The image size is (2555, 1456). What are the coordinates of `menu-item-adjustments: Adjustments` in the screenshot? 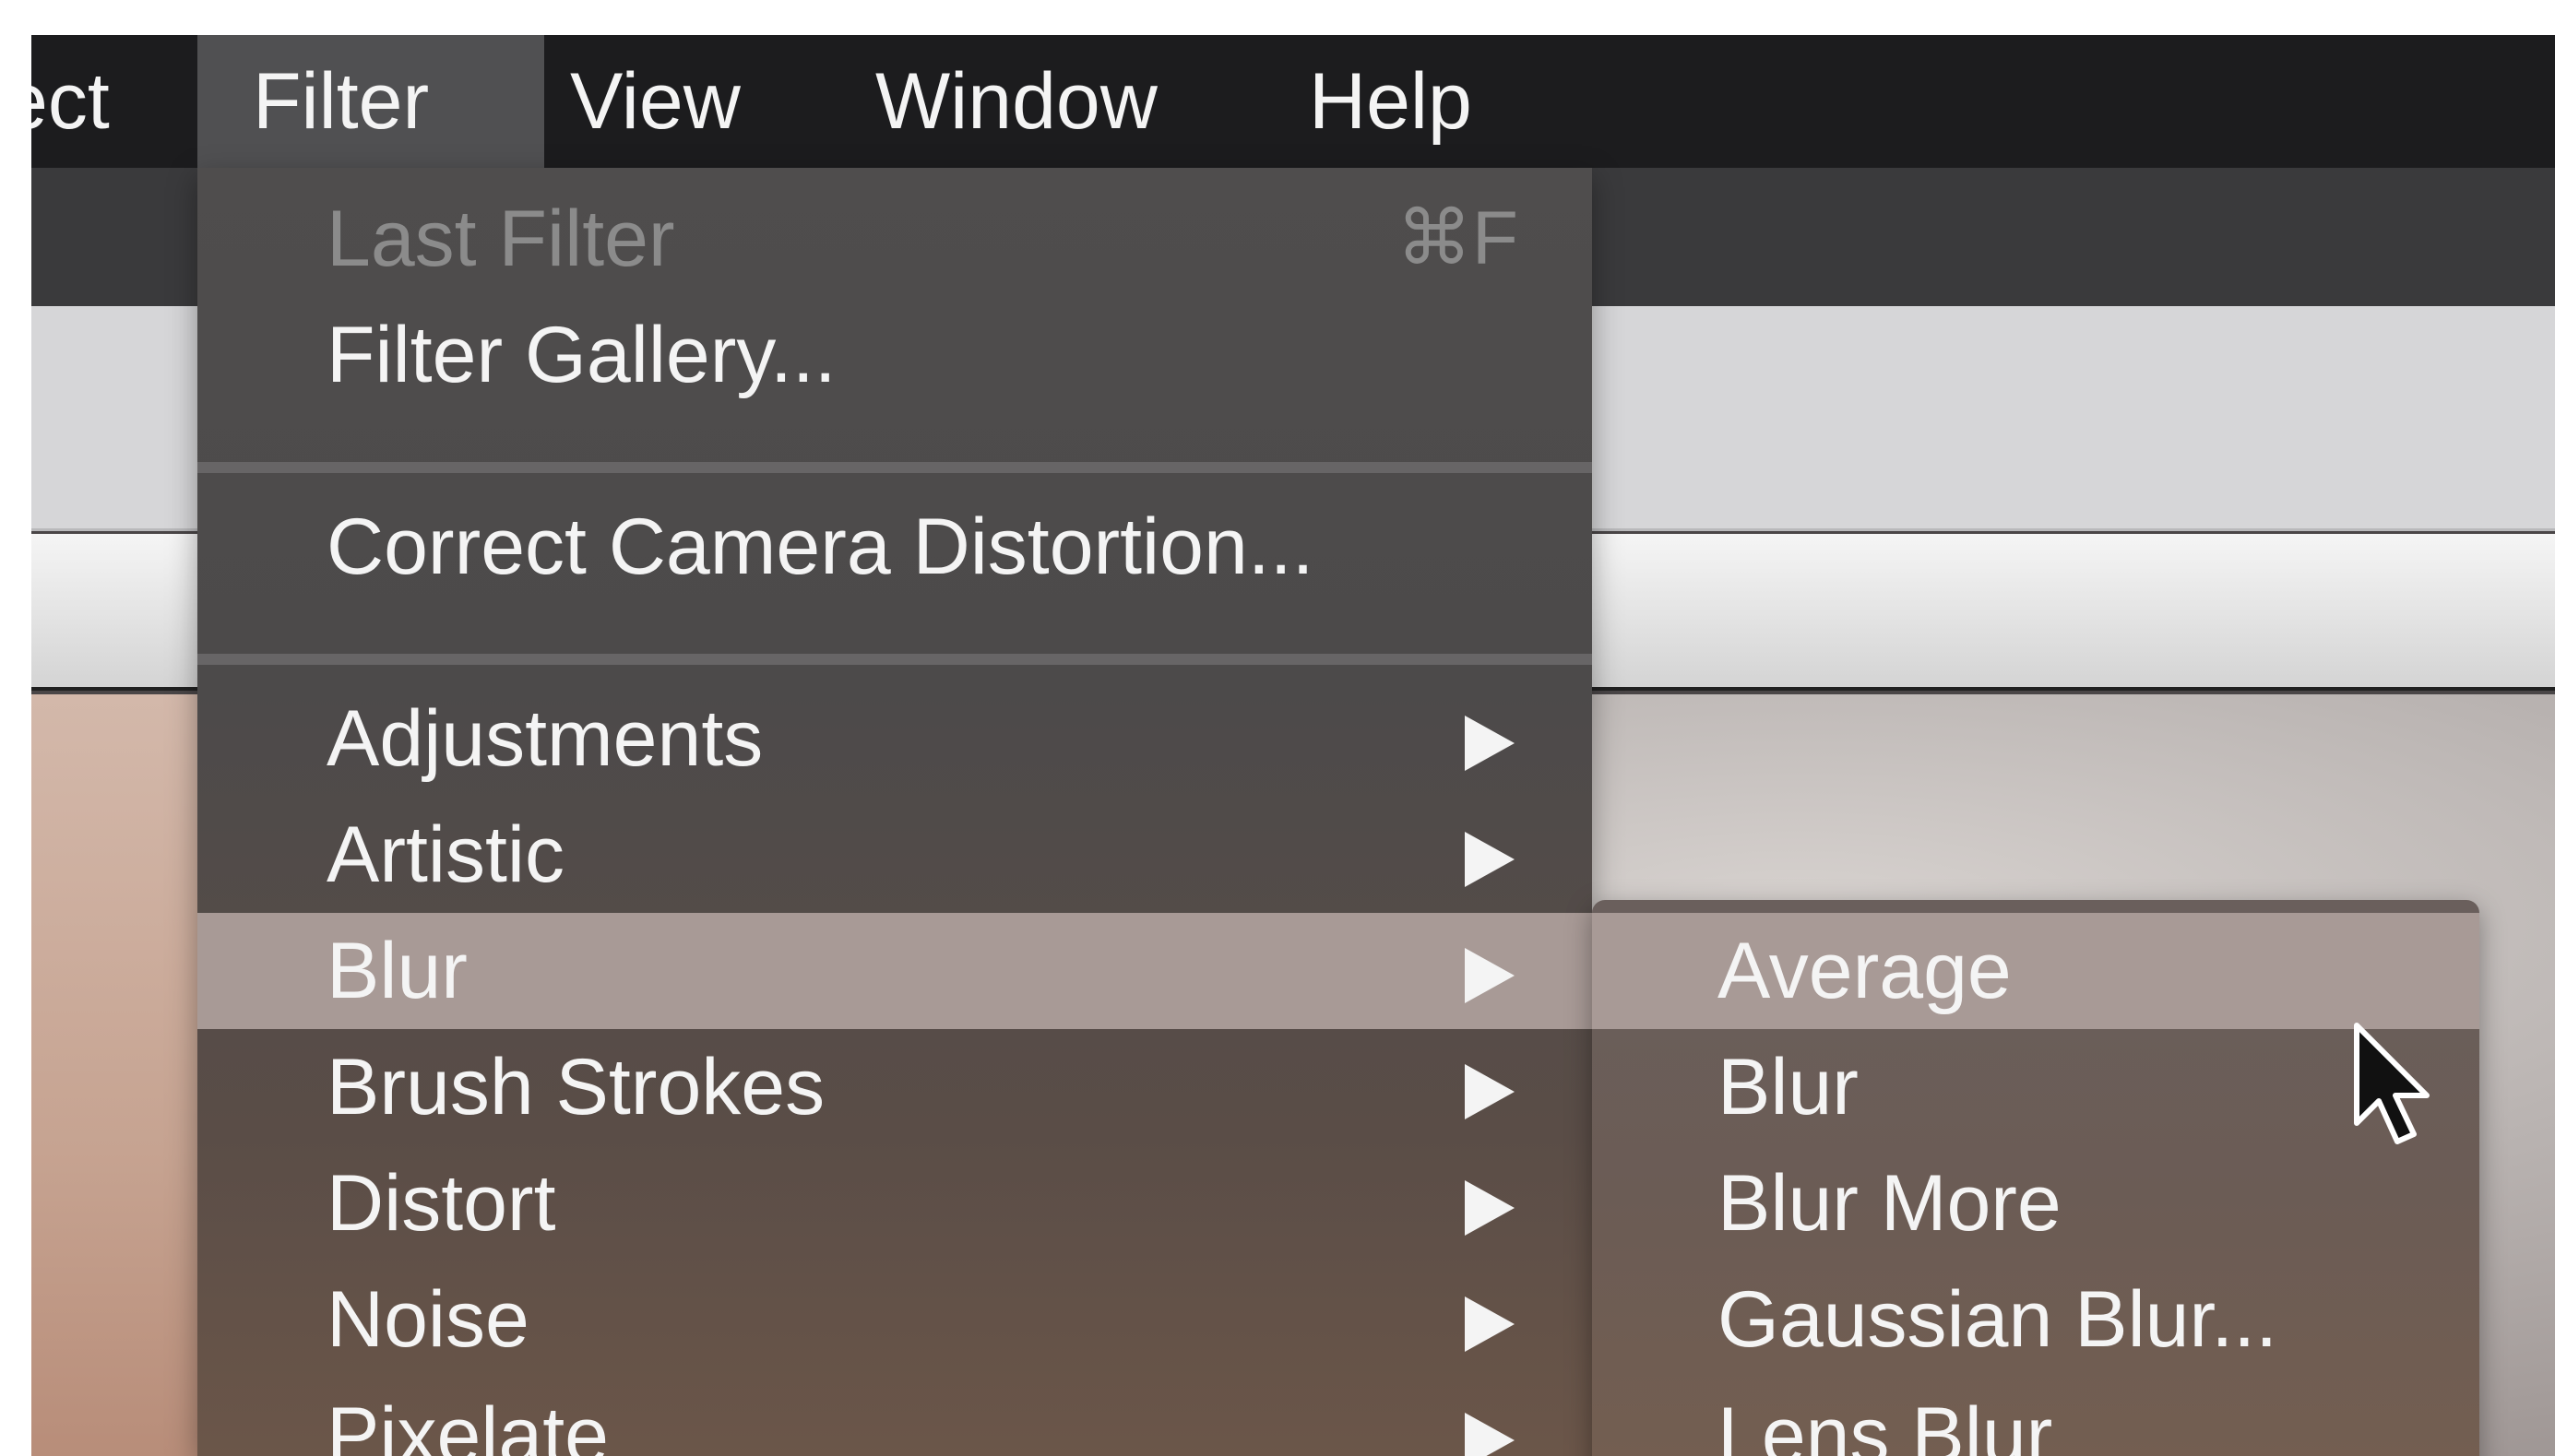 It's located at (894, 739).